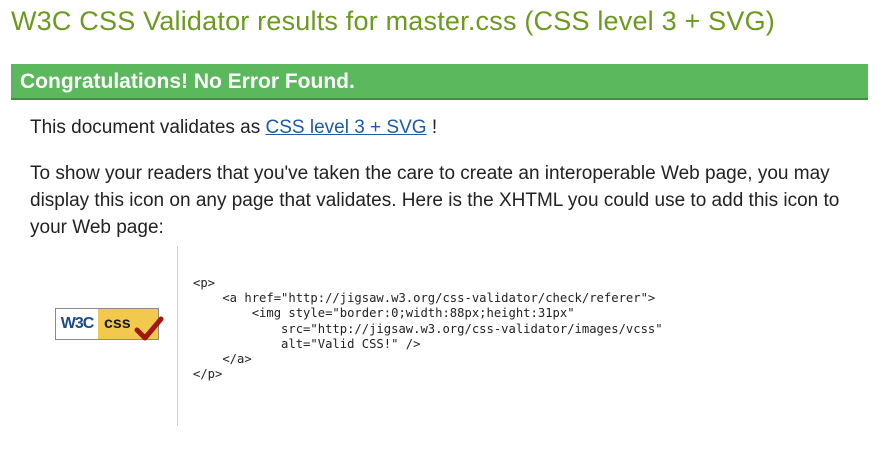 This screenshot has height=454, width=882. What do you see at coordinates (222, 359) in the screenshot?
I see `code-line: </a>` at bounding box center [222, 359].